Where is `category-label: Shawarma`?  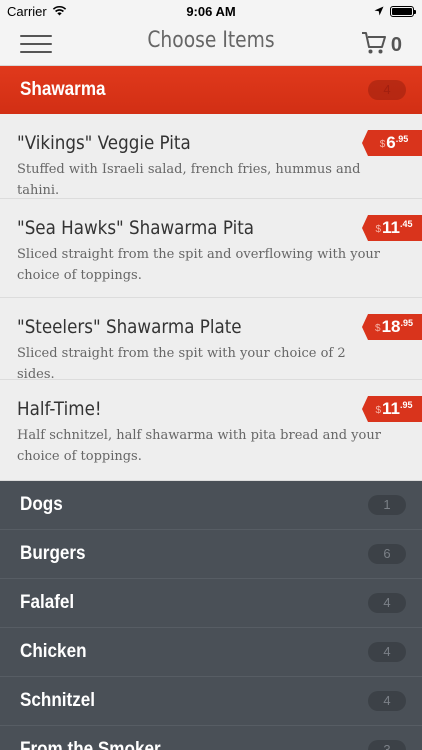
category-label: Shawarma is located at coordinates (63, 89).